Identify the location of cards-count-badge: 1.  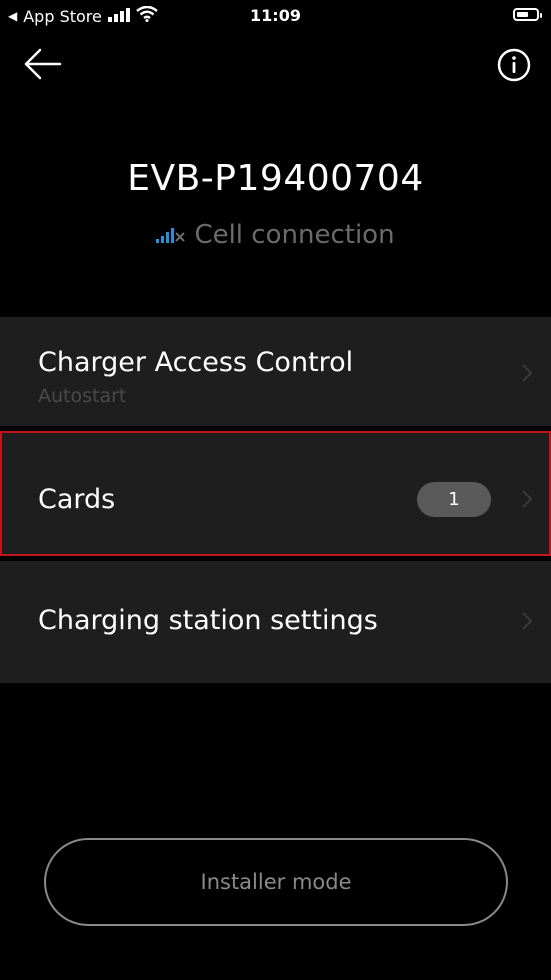
(454, 499).